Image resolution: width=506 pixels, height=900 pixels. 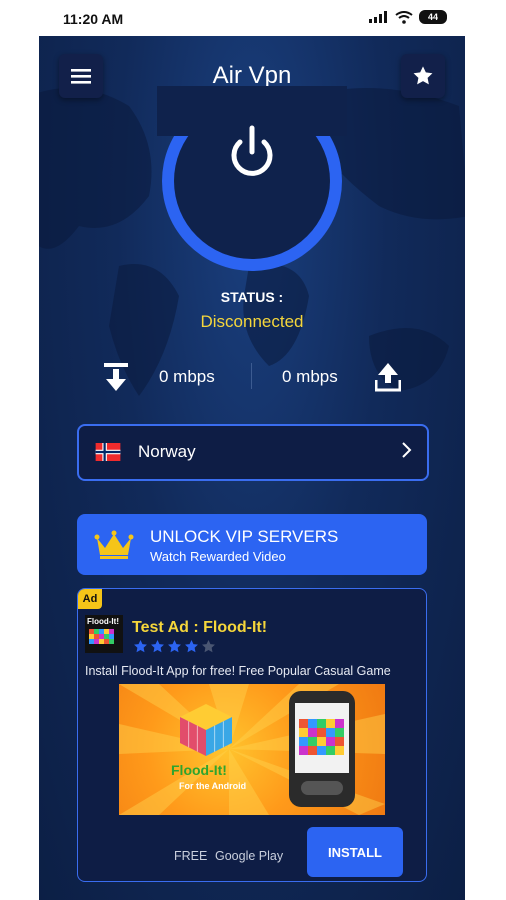 What do you see at coordinates (407, 450) in the screenshot?
I see `chevron-right-icon` at bounding box center [407, 450].